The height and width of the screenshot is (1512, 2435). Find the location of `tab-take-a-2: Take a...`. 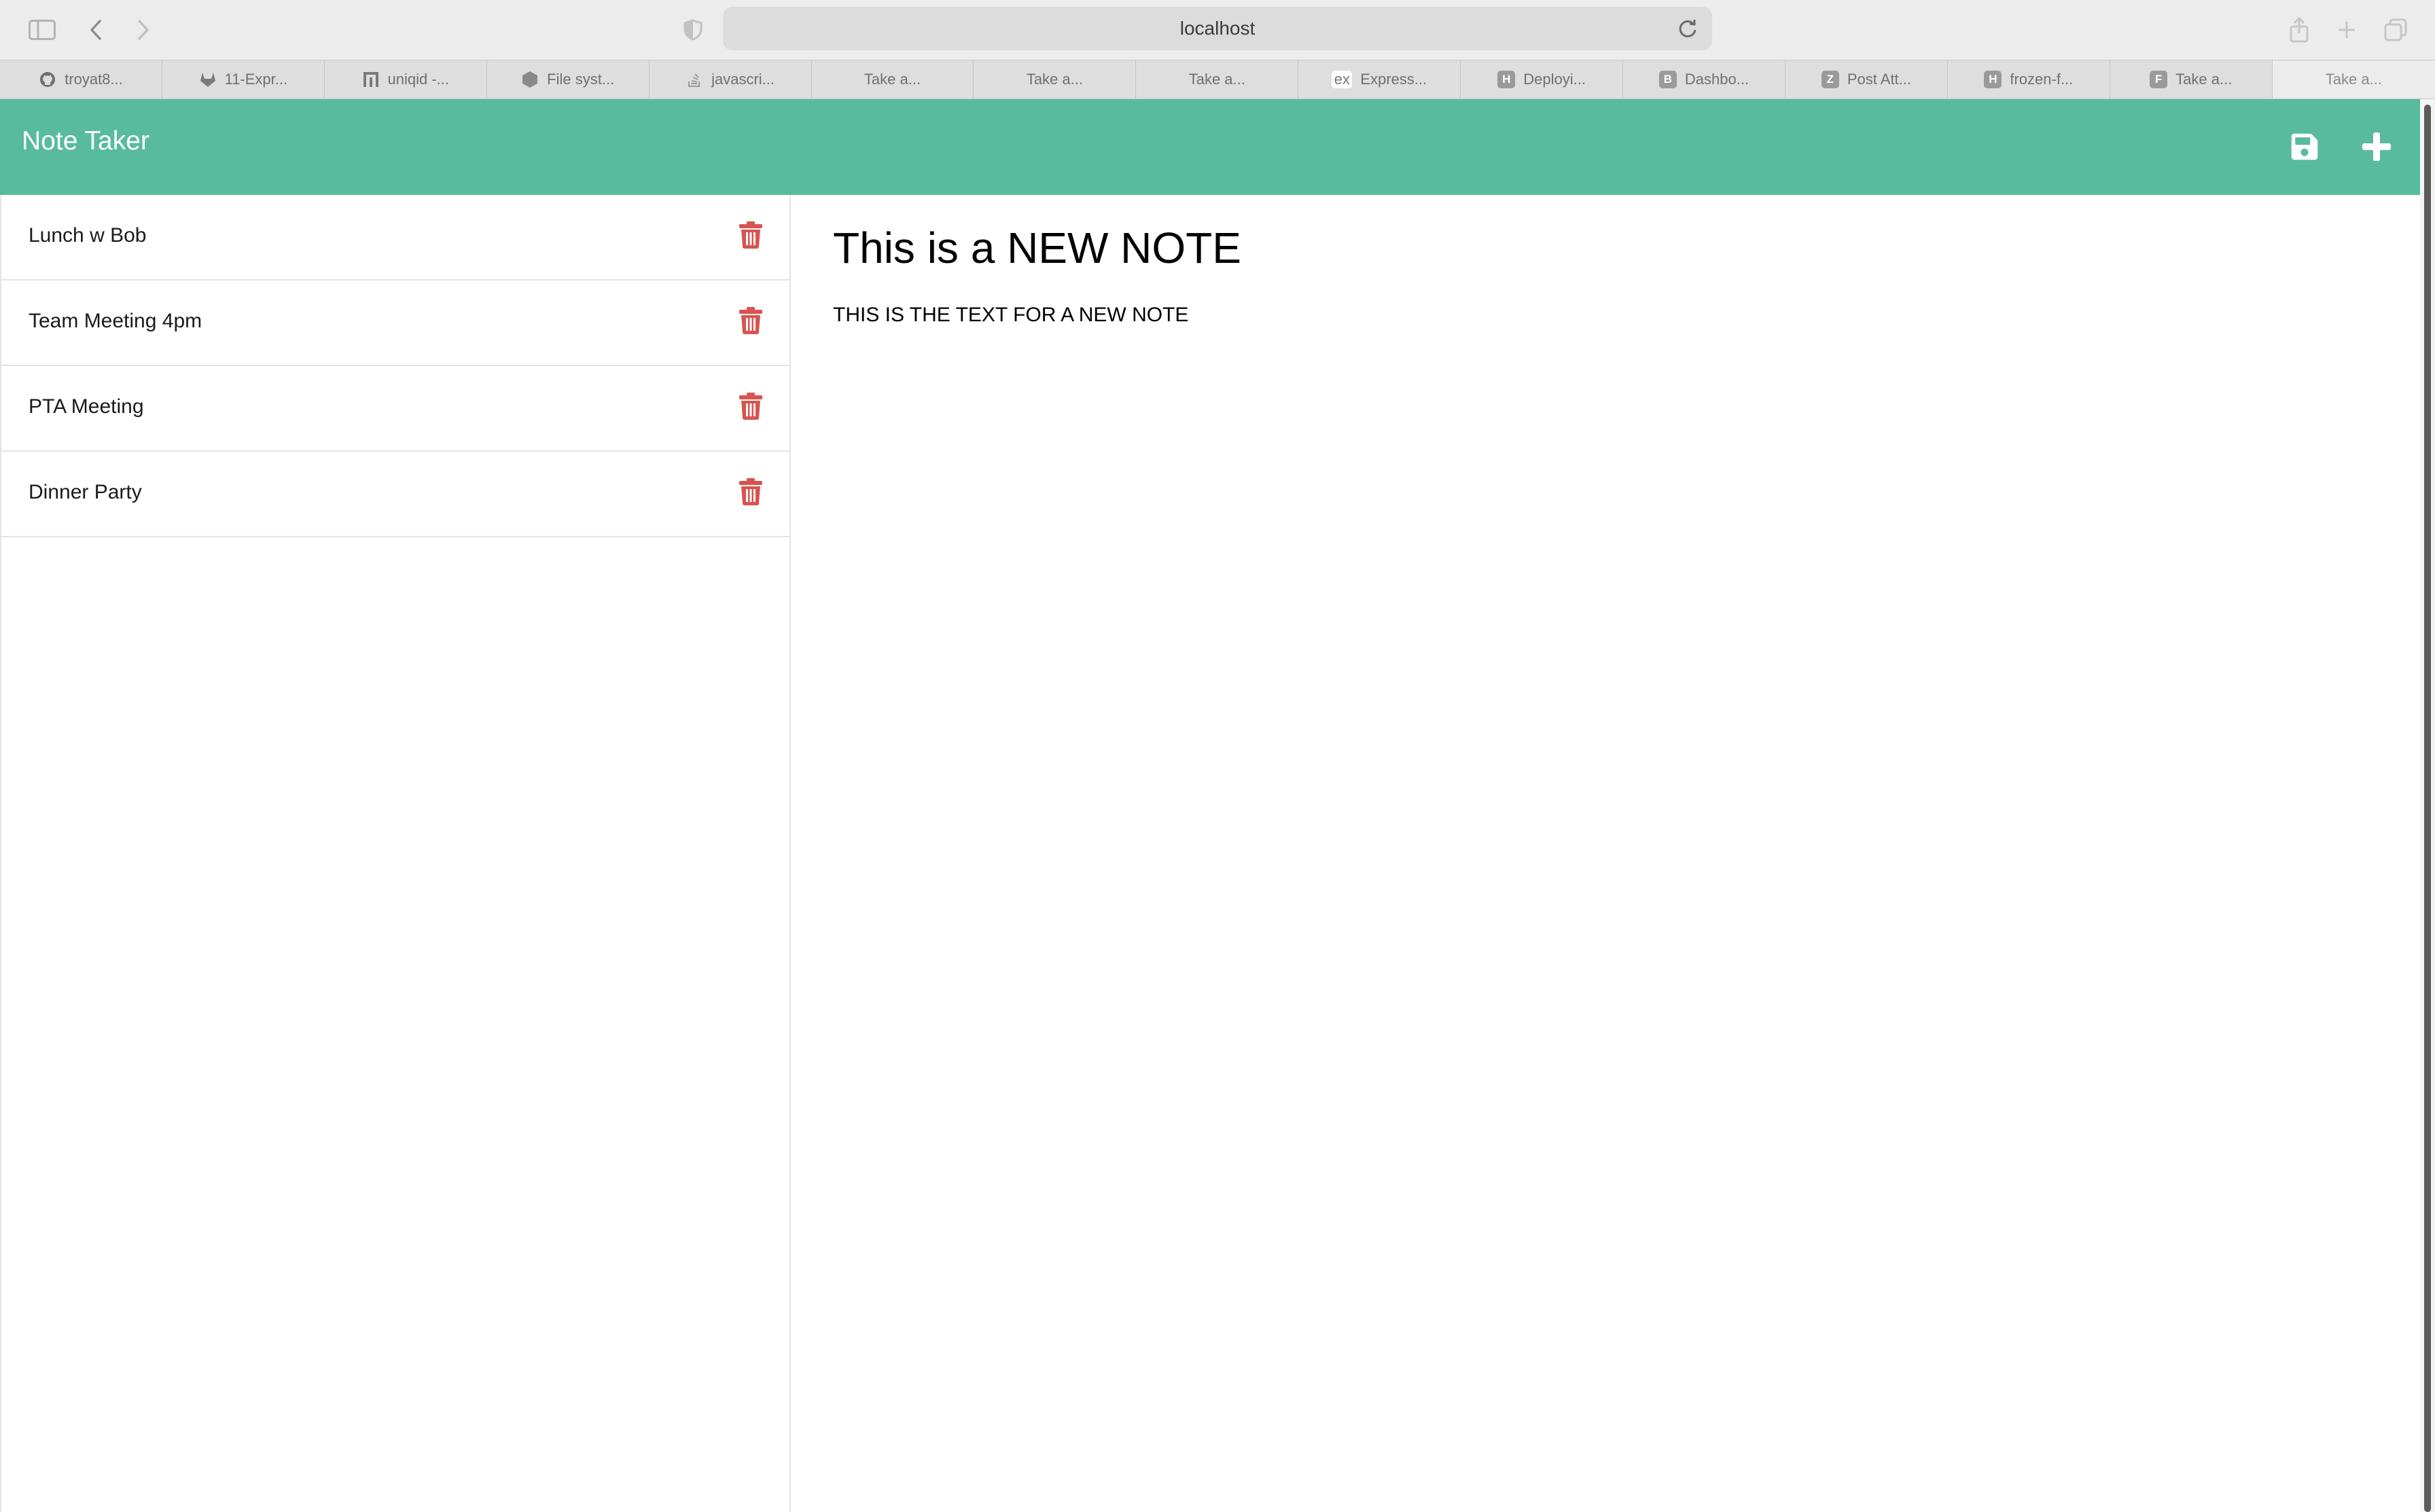

tab-take-a-2: Take a... is located at coordinates (1055, 79).